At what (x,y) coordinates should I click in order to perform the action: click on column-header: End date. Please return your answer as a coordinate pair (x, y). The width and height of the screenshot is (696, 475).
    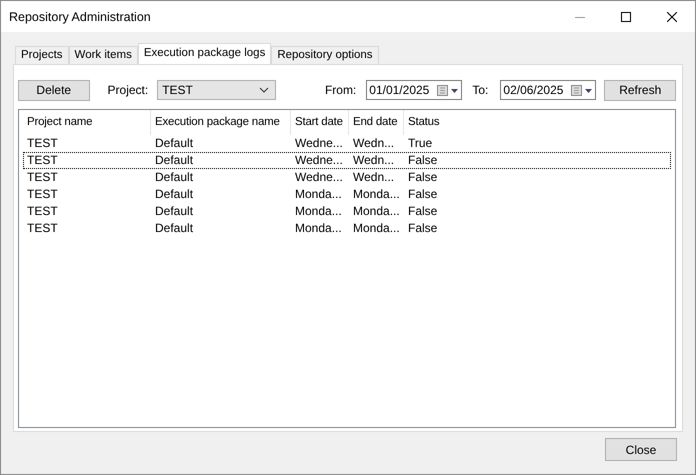
    Looking at the image, I should click on (376, 122).